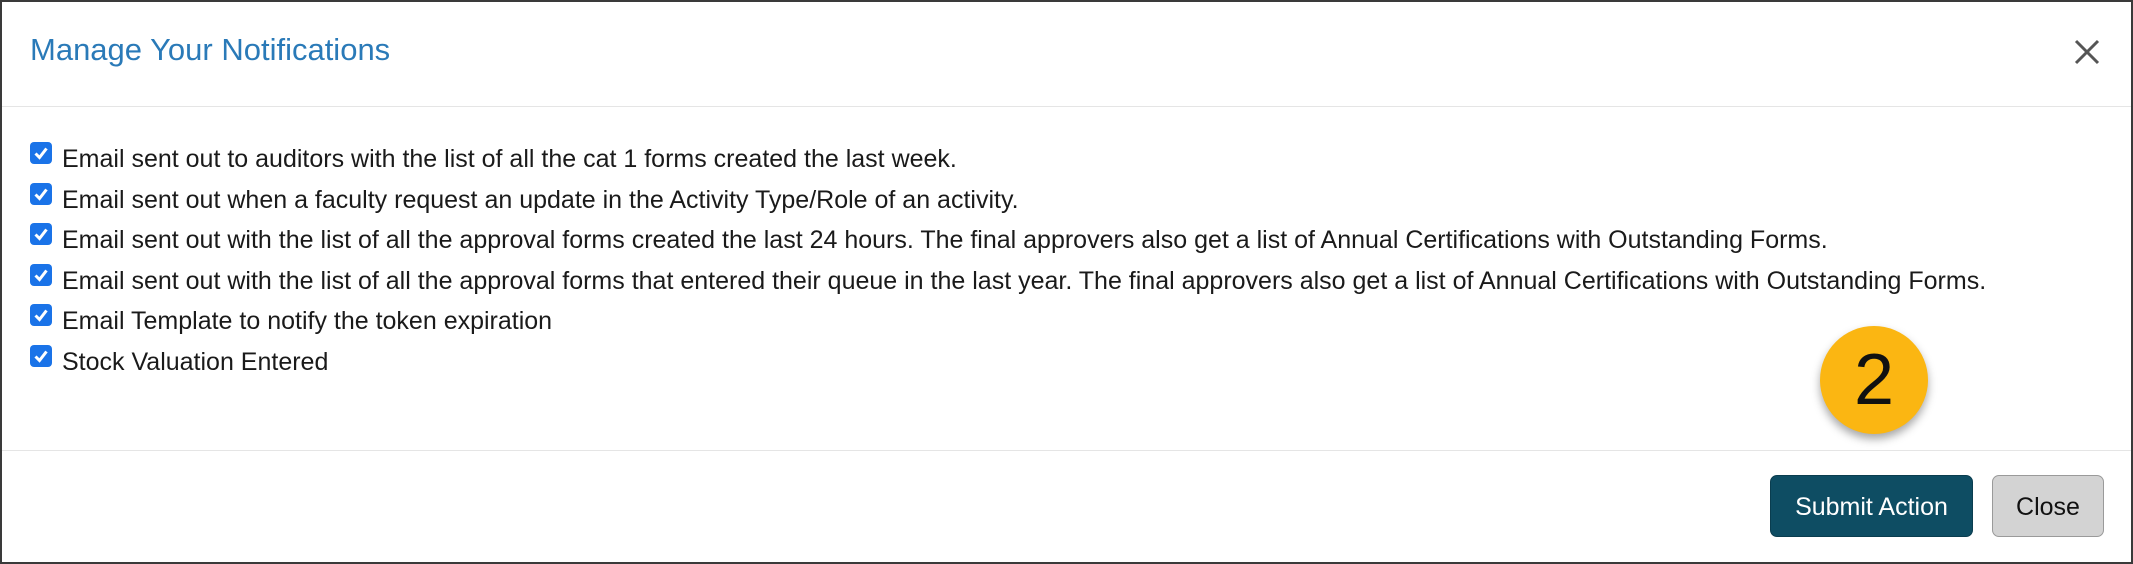 The width and height of the screenshot is (2133, 564). Describe the element at coordinates (1874, 380) in the screenshot. I see `step-badge: 2` at that location.